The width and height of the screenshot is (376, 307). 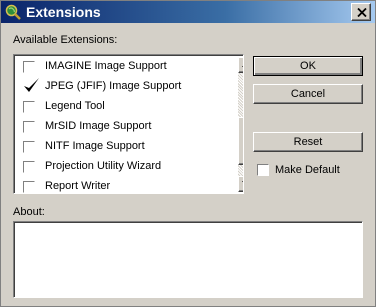 What do you see at coordinates (121, 107) in the screenshot?
I see `list-item-legend-tool: Legend Tool` at bounding box center [121, 107].